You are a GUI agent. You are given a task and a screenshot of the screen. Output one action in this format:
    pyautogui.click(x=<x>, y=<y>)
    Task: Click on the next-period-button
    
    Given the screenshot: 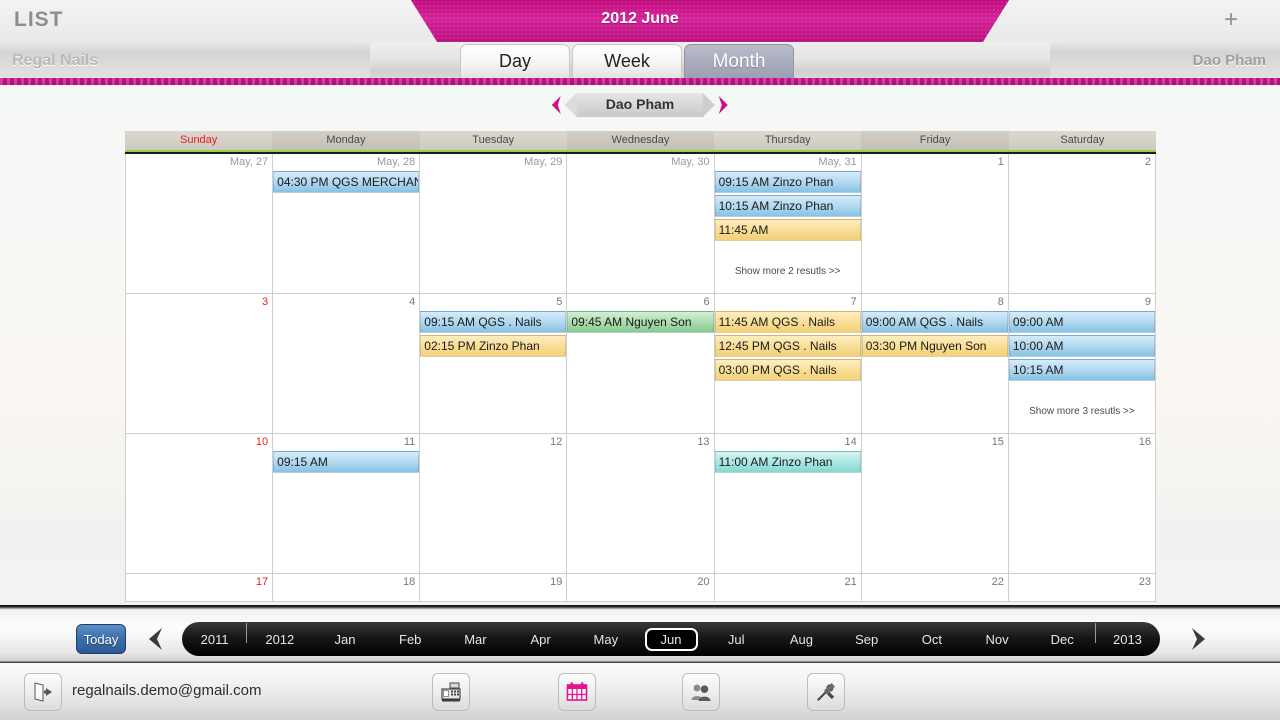 What is the action you would take?
    pyautogui.click(x=1199, y=639)
    